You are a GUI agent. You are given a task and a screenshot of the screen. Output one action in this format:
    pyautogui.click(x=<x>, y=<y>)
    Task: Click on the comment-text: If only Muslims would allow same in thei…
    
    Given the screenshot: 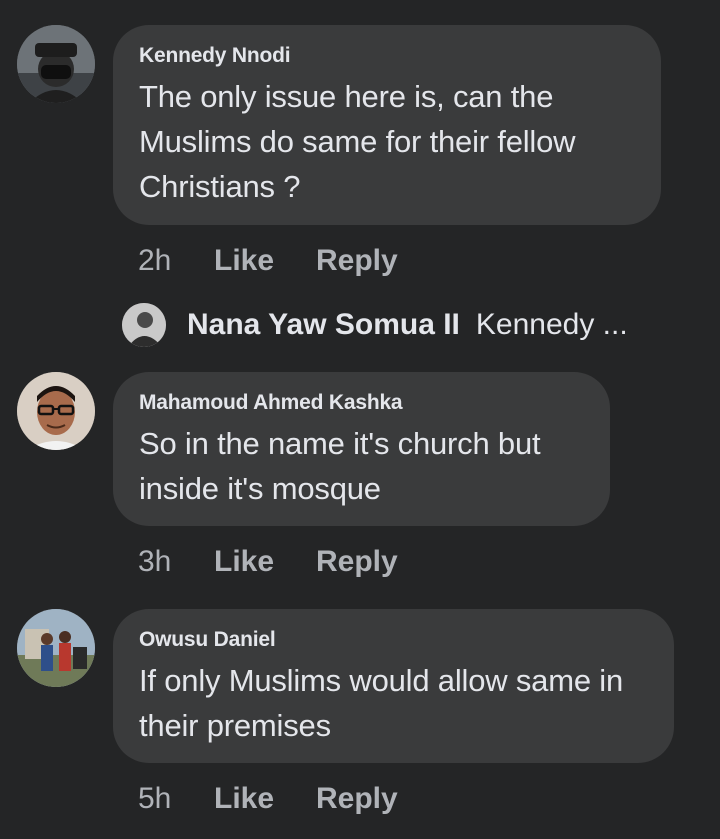 What is the action you would take?
    pyautogui.click(x=381, y=703)
    